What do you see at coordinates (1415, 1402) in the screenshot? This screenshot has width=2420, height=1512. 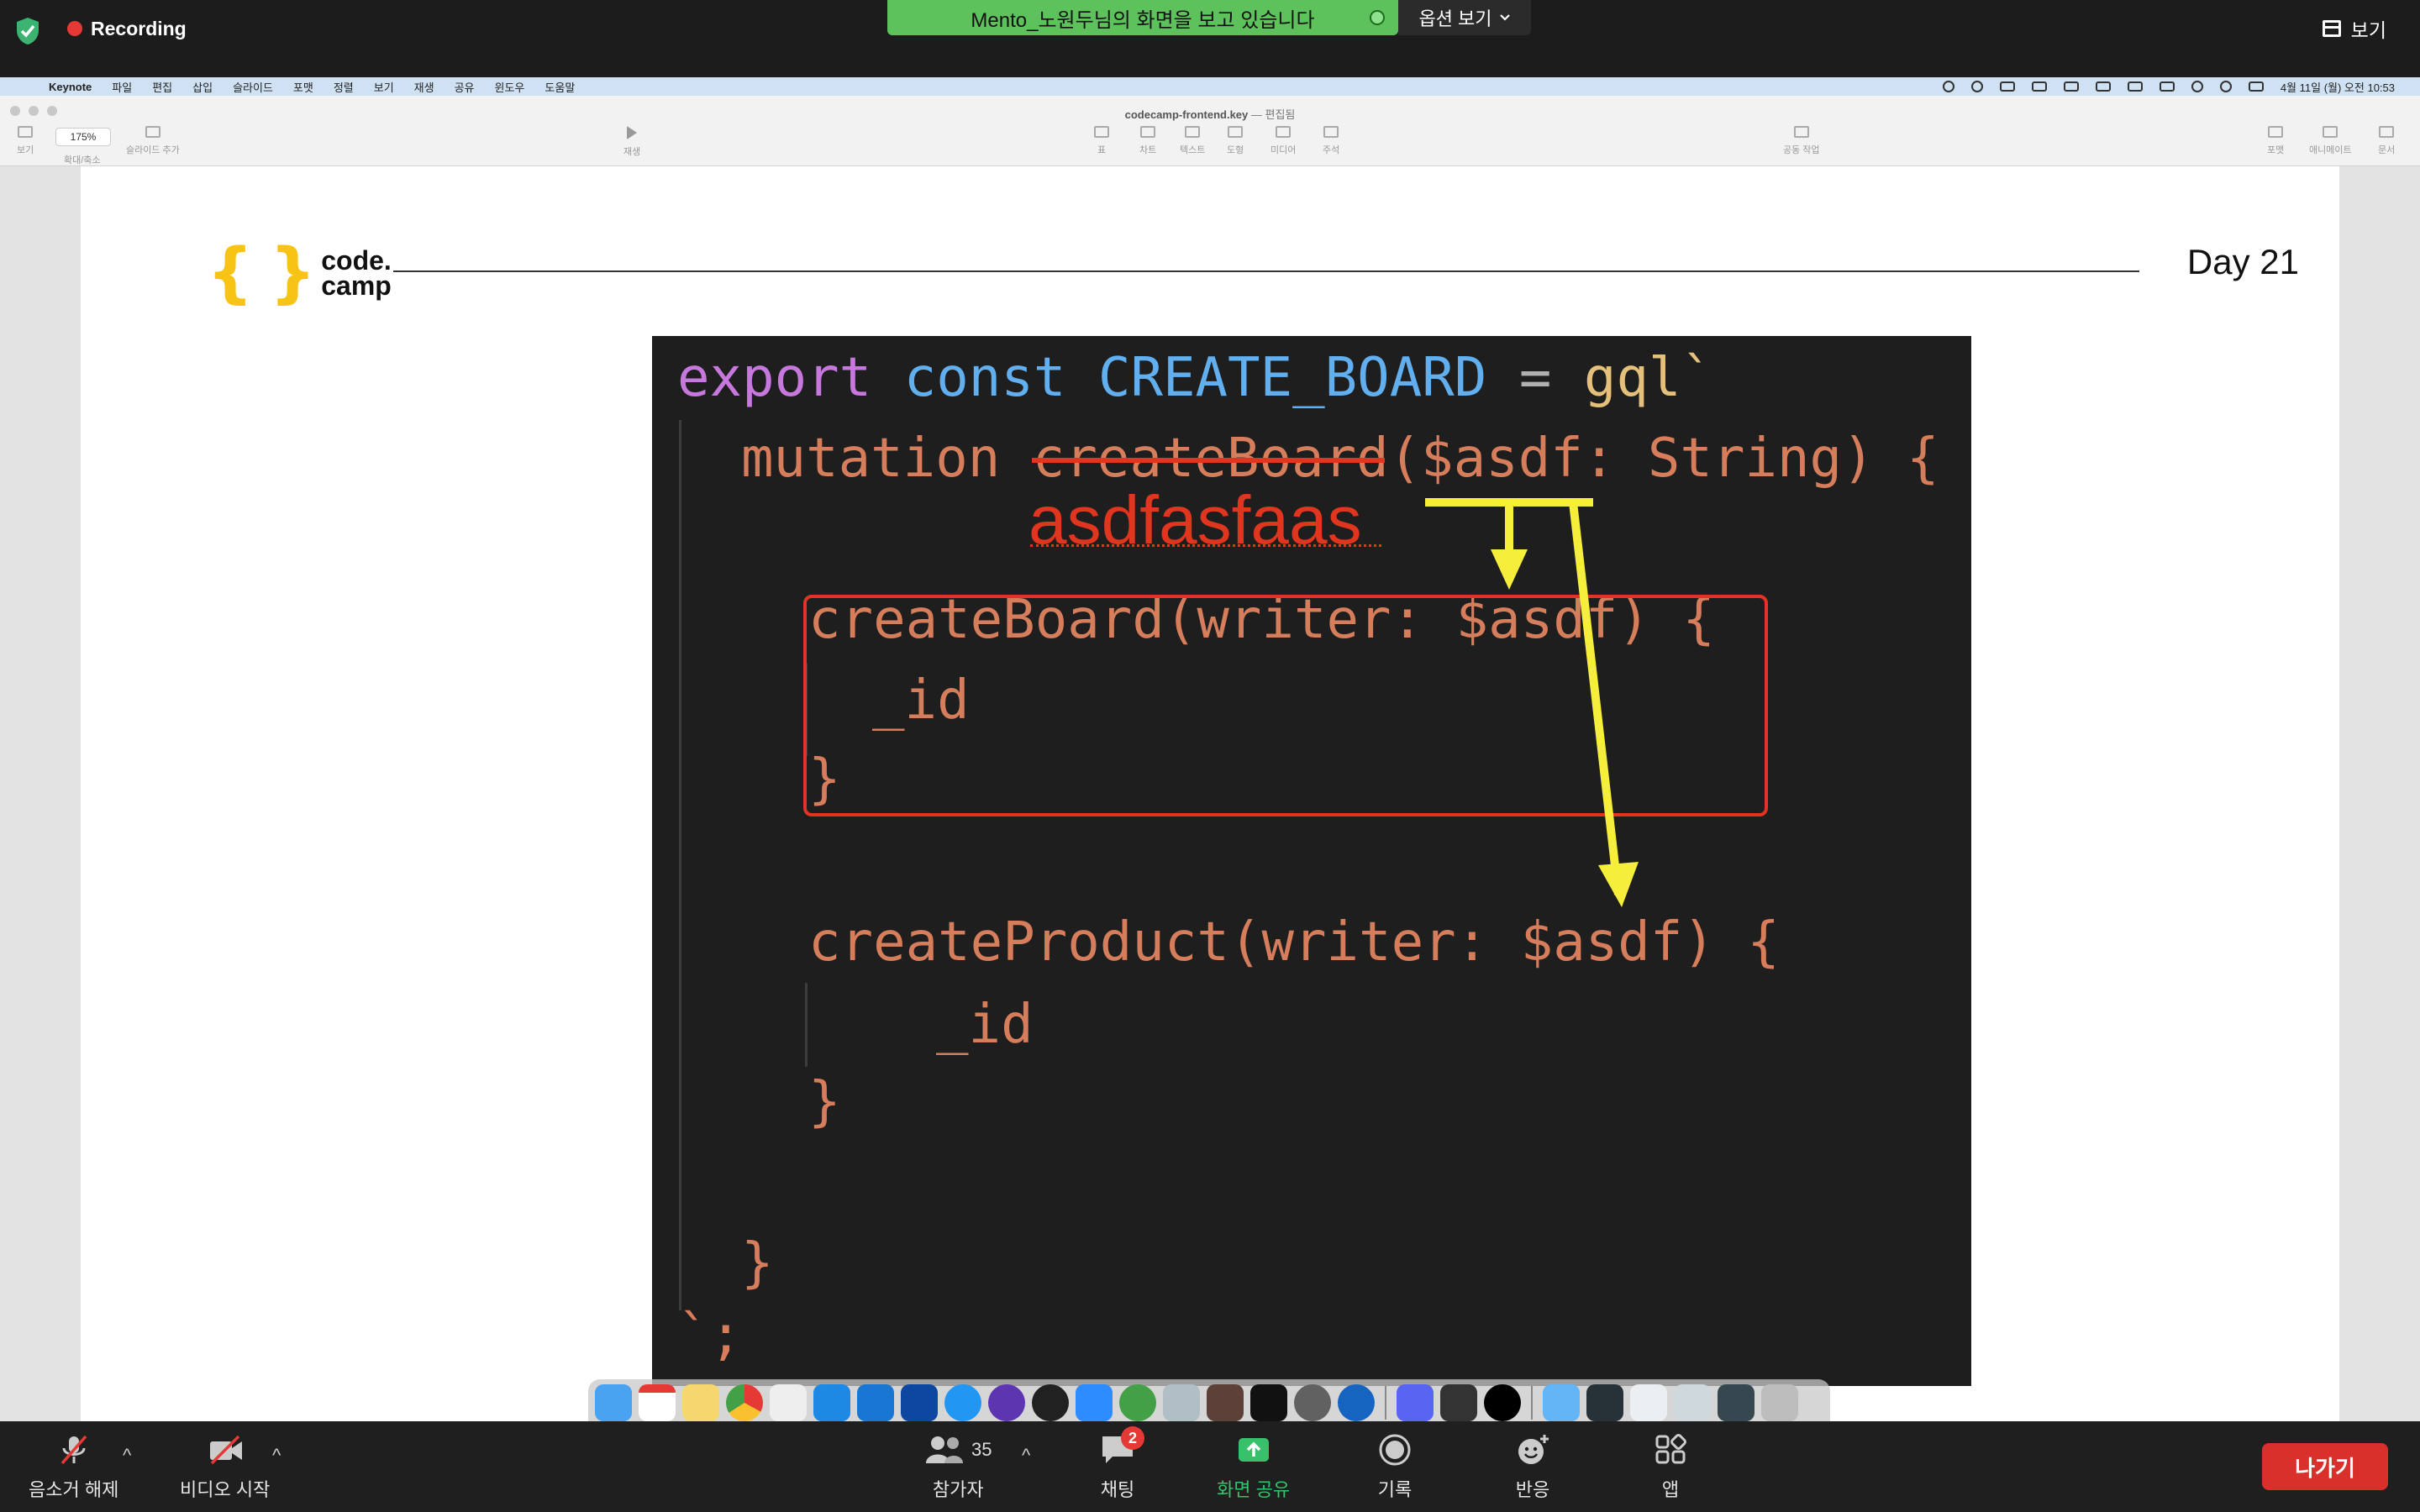 I see `discord-icon` at bounding box center [1415, 1402].